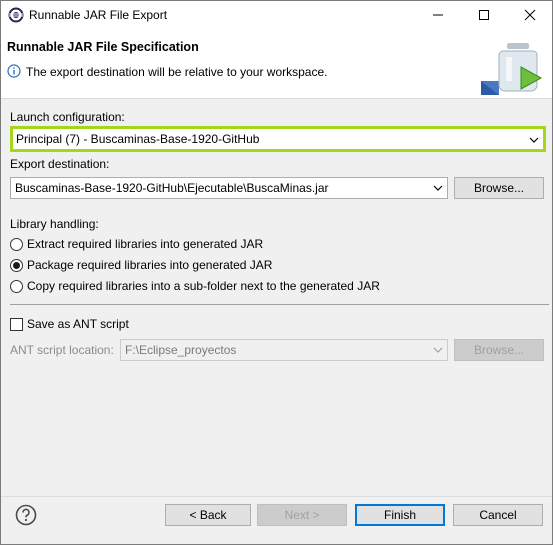 The image size is (553, 545). Describe the element at coordinates (276, 15) in the screenshot. I see `title-bar: Runnable JAR File Export` at that location.